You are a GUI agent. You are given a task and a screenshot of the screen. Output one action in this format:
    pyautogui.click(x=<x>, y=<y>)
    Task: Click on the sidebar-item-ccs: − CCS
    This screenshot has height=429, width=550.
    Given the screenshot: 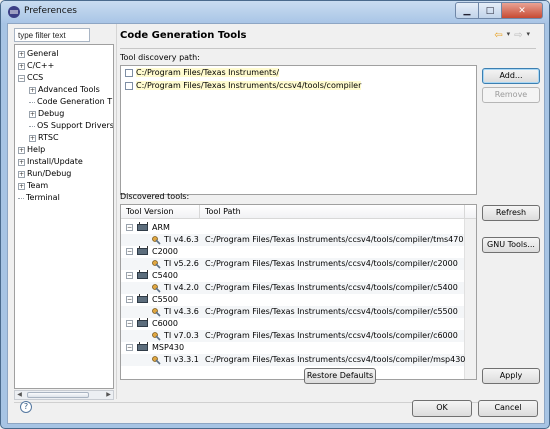 What is the action you would take?
    pyautogui.click(x=30, y=78)
    